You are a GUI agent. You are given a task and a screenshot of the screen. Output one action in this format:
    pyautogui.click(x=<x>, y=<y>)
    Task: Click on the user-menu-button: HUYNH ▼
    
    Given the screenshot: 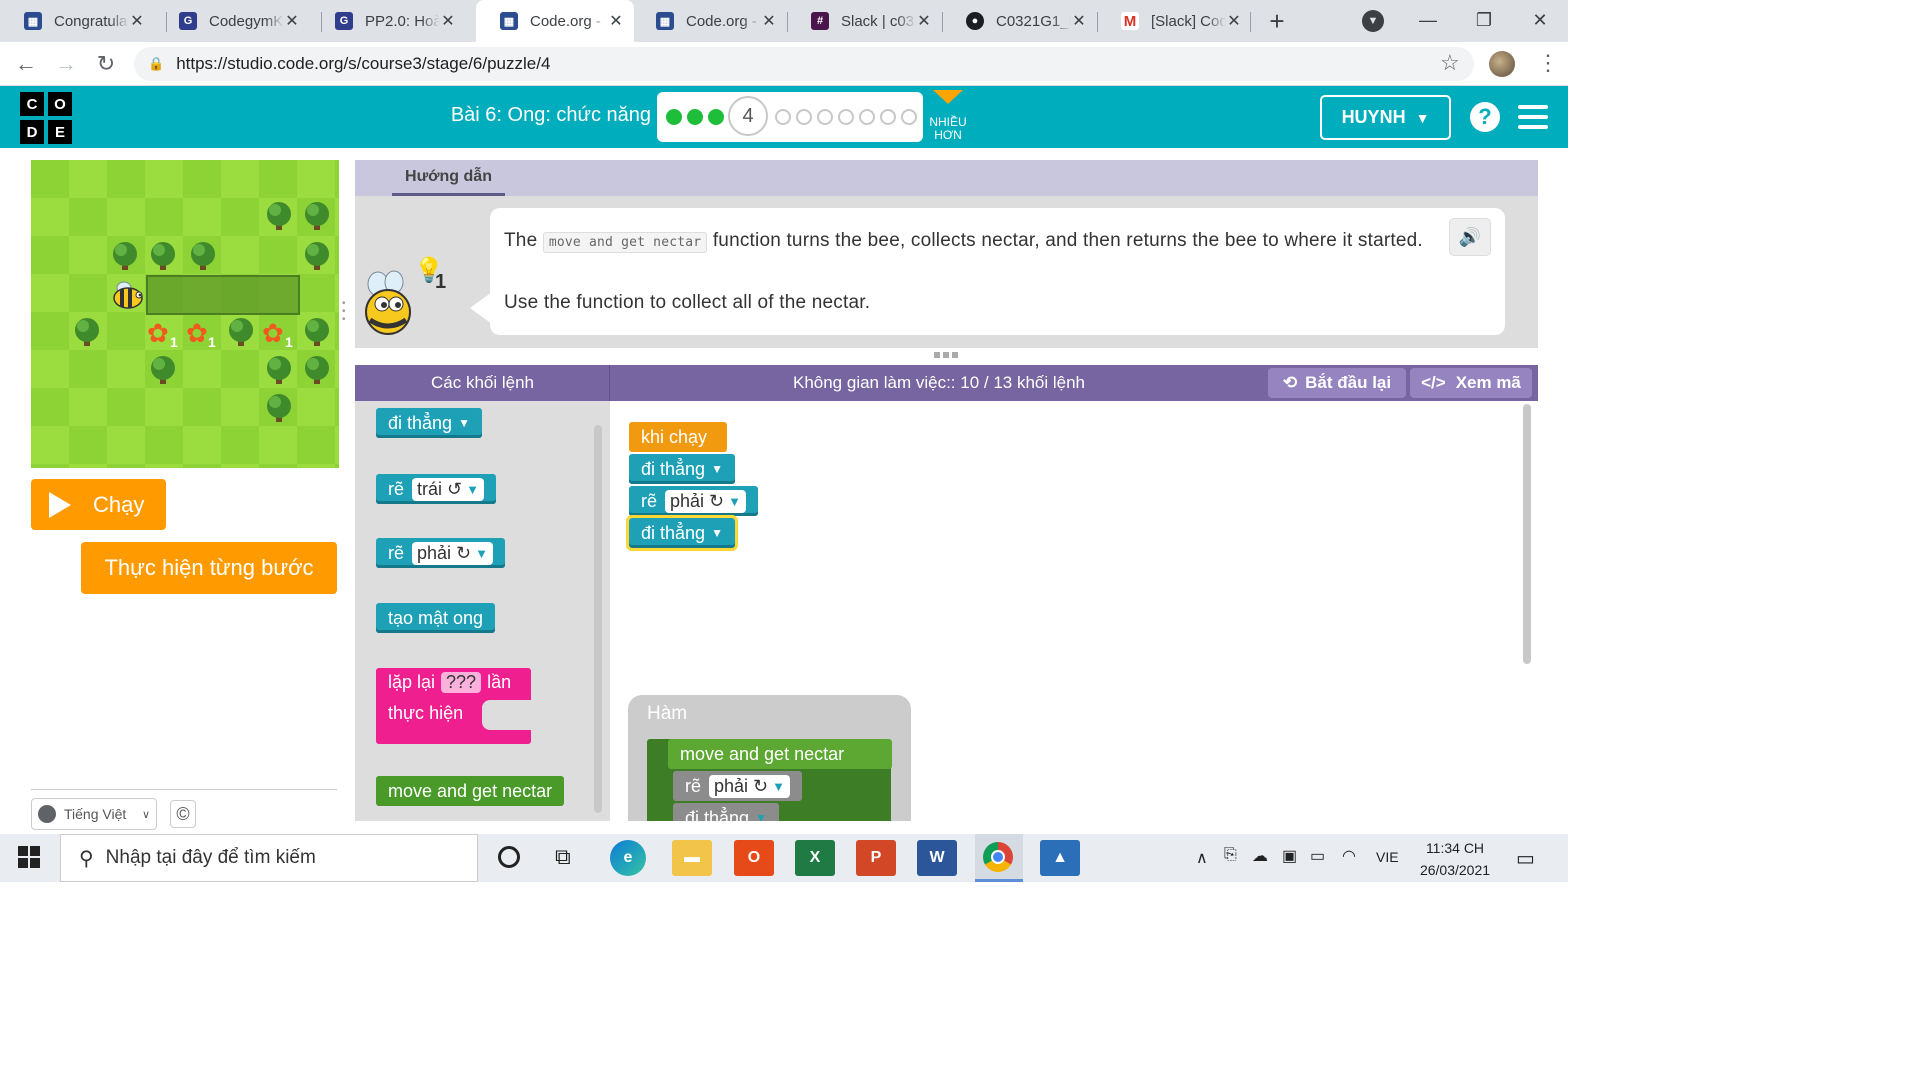 What is the action you would take?
    pyautogui.click(x=1385, y=117)
    